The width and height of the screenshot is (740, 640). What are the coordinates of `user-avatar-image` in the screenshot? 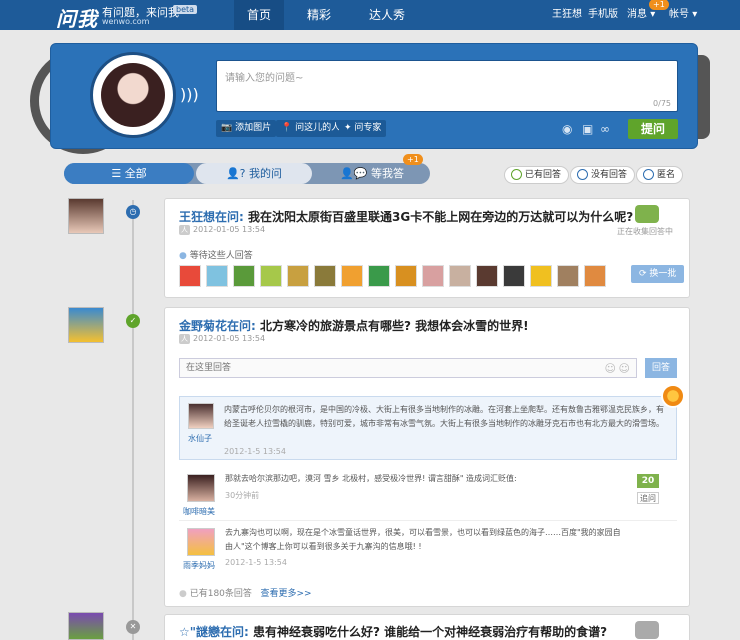 It's located at (133, 95).